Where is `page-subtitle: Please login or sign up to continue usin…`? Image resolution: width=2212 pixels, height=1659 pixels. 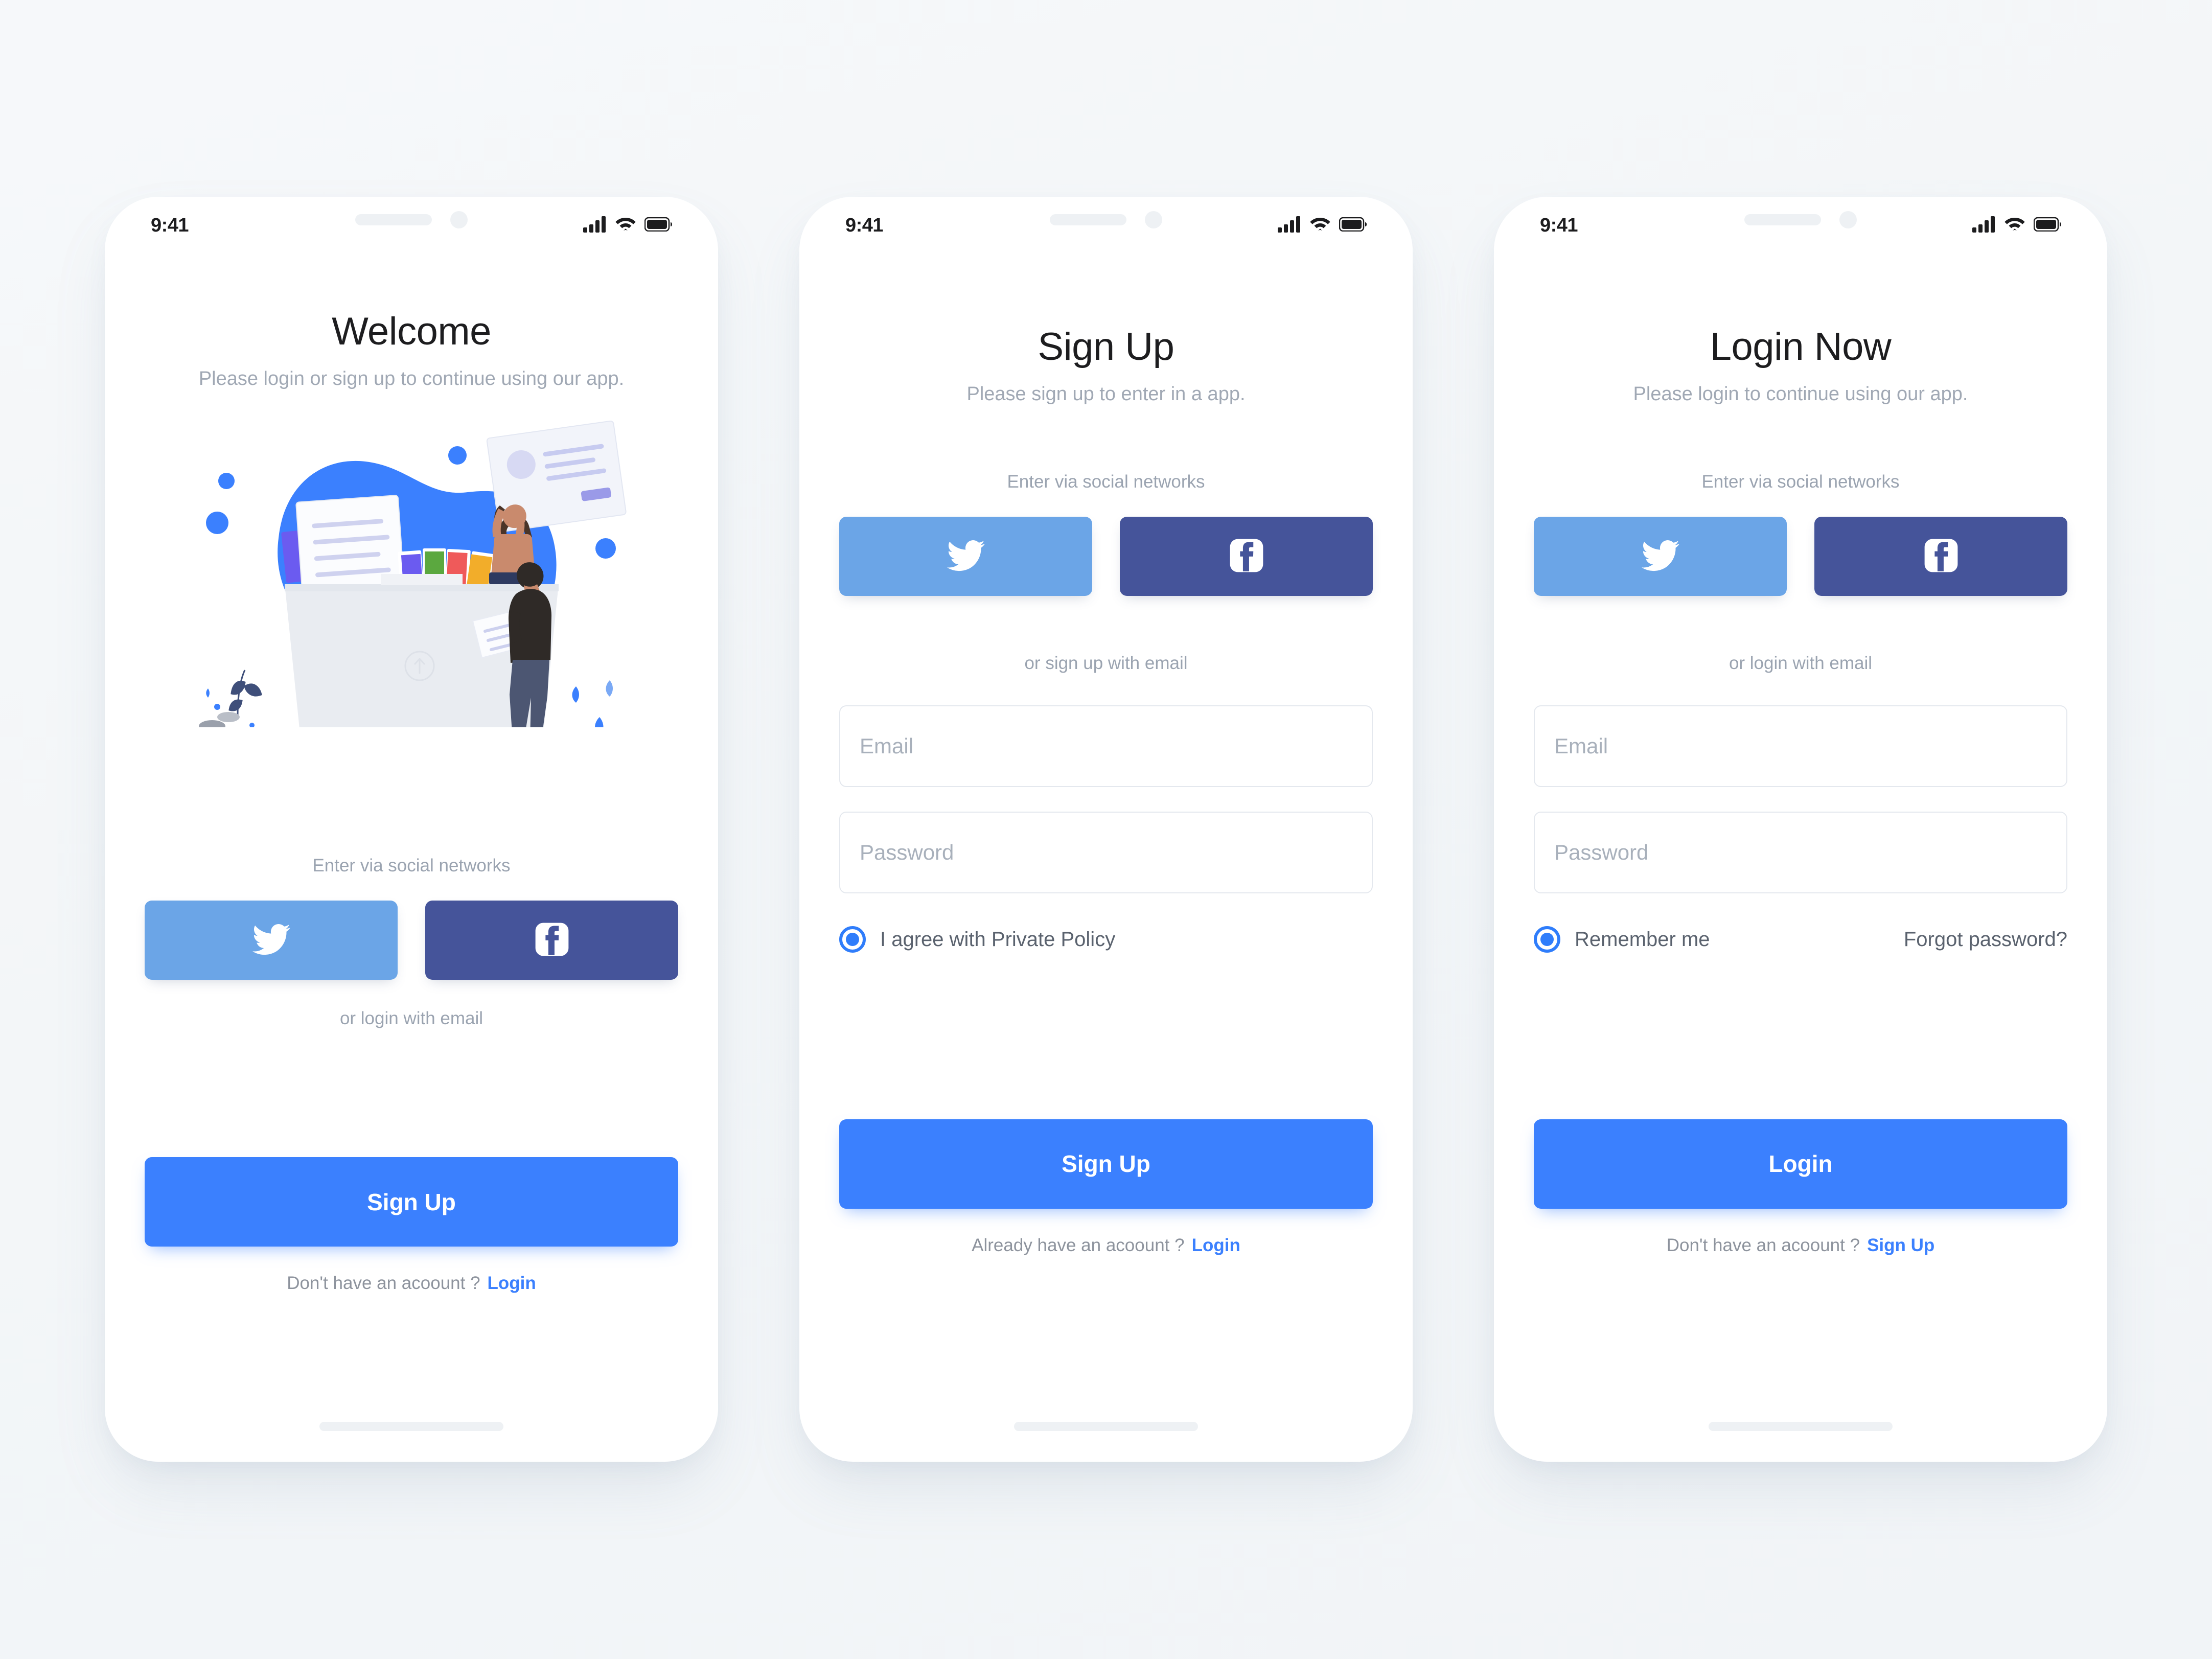 page-subtitle: Please login or sign up to continue usin… is located at coordinates (411, 378).